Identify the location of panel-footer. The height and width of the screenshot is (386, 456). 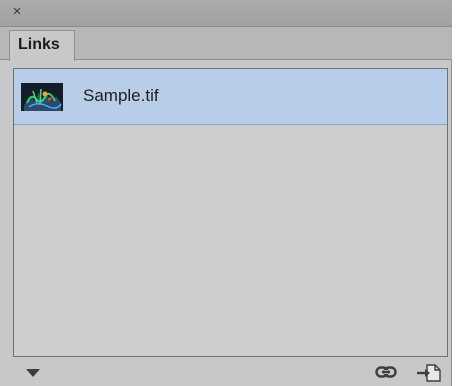
(226, 372).